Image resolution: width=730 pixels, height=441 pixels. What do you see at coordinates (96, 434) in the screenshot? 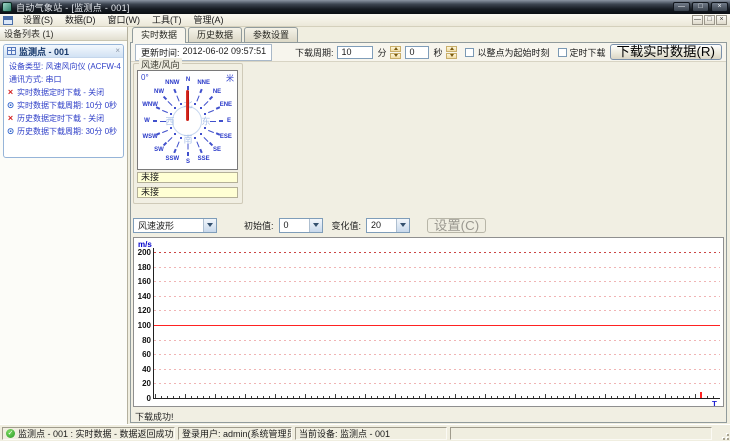
I see `status-message: 监测点 - 001 : 实时数据 - 数据返回成功!` at bounding box center [96, 434].